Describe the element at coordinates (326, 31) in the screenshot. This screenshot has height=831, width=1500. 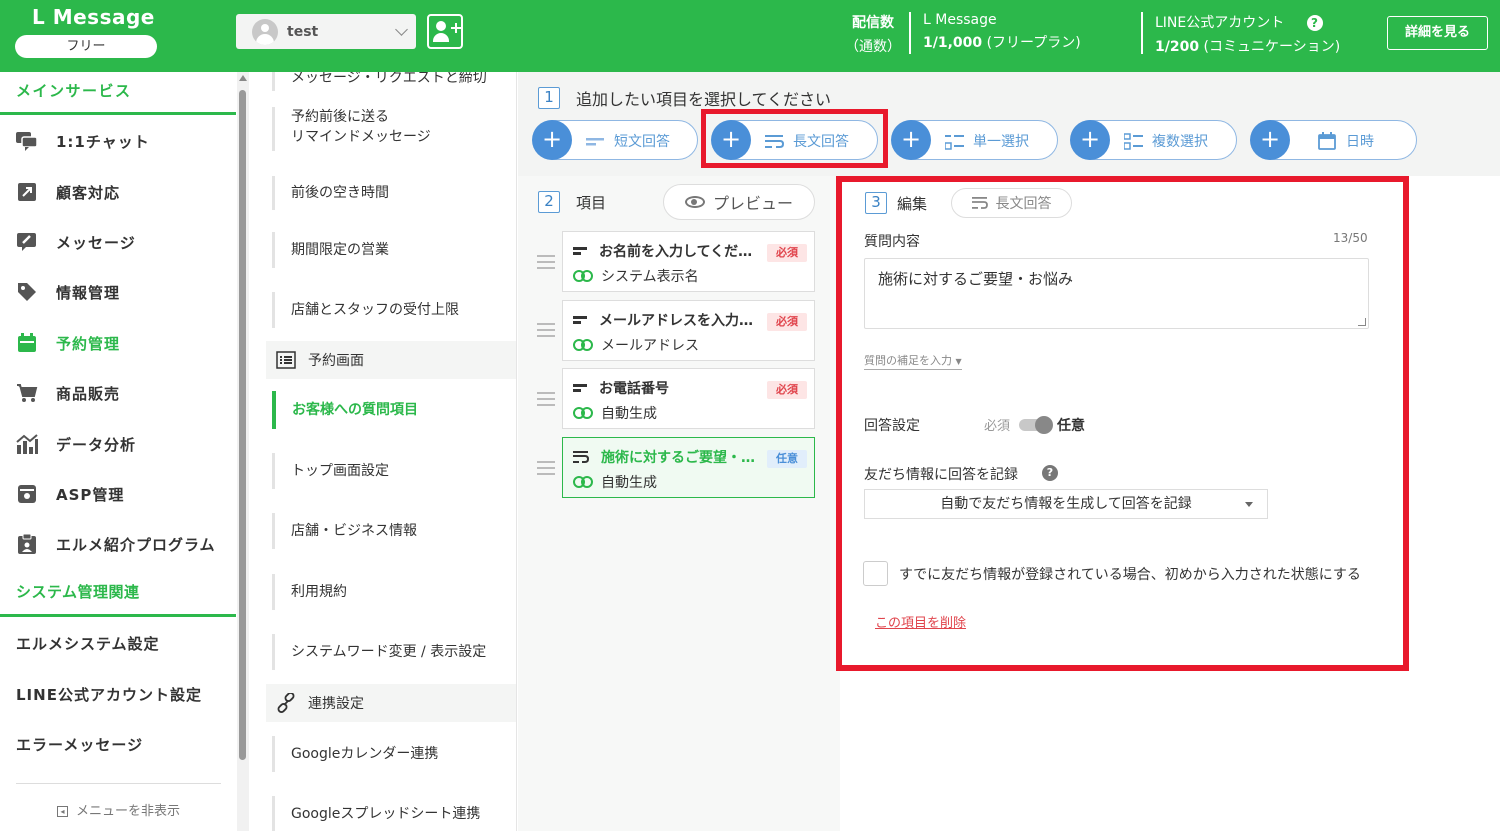
I see `account-selector: test` at that location.